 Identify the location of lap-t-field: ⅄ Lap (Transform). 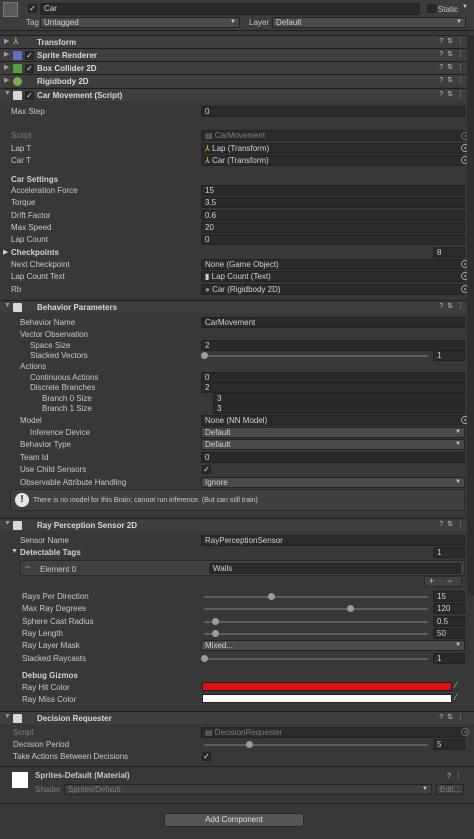
(333, 148).